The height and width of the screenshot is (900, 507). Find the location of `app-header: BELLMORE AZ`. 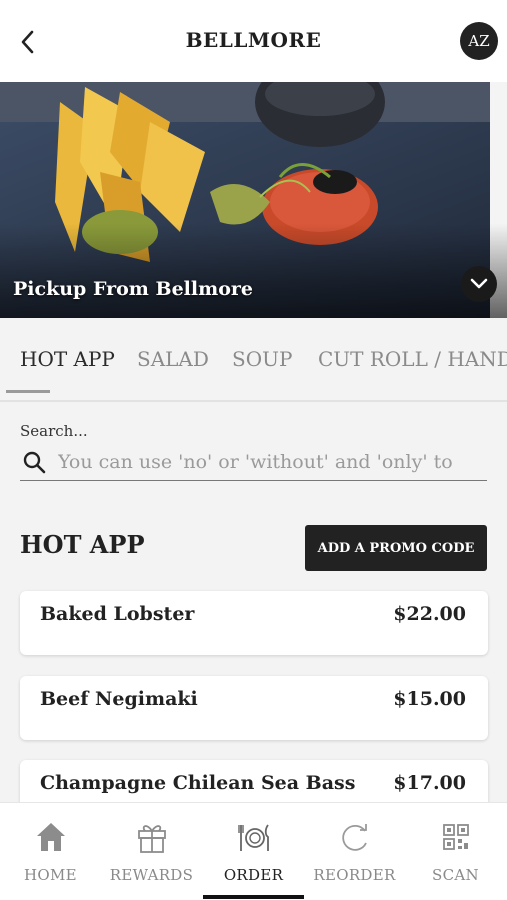

app-header: BELLMORE AZ is located at coordinates (253, 41).